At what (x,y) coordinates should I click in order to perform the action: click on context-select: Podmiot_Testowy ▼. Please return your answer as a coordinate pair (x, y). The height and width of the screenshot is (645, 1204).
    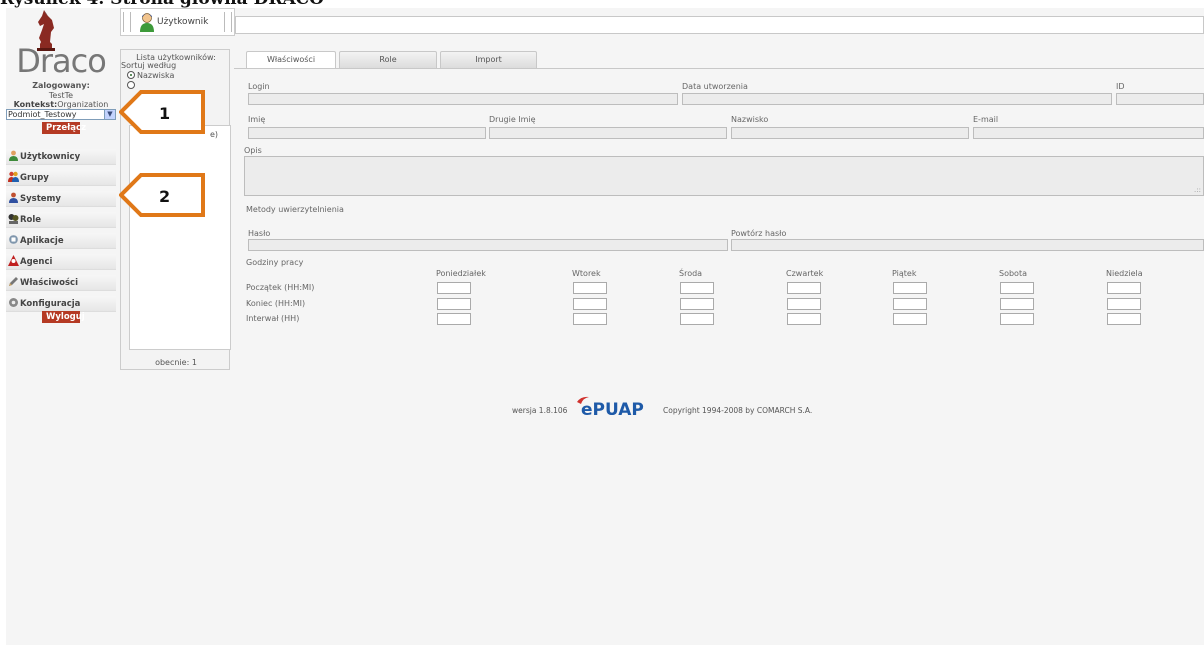
    Looking at the image, I should click on (61, 114).